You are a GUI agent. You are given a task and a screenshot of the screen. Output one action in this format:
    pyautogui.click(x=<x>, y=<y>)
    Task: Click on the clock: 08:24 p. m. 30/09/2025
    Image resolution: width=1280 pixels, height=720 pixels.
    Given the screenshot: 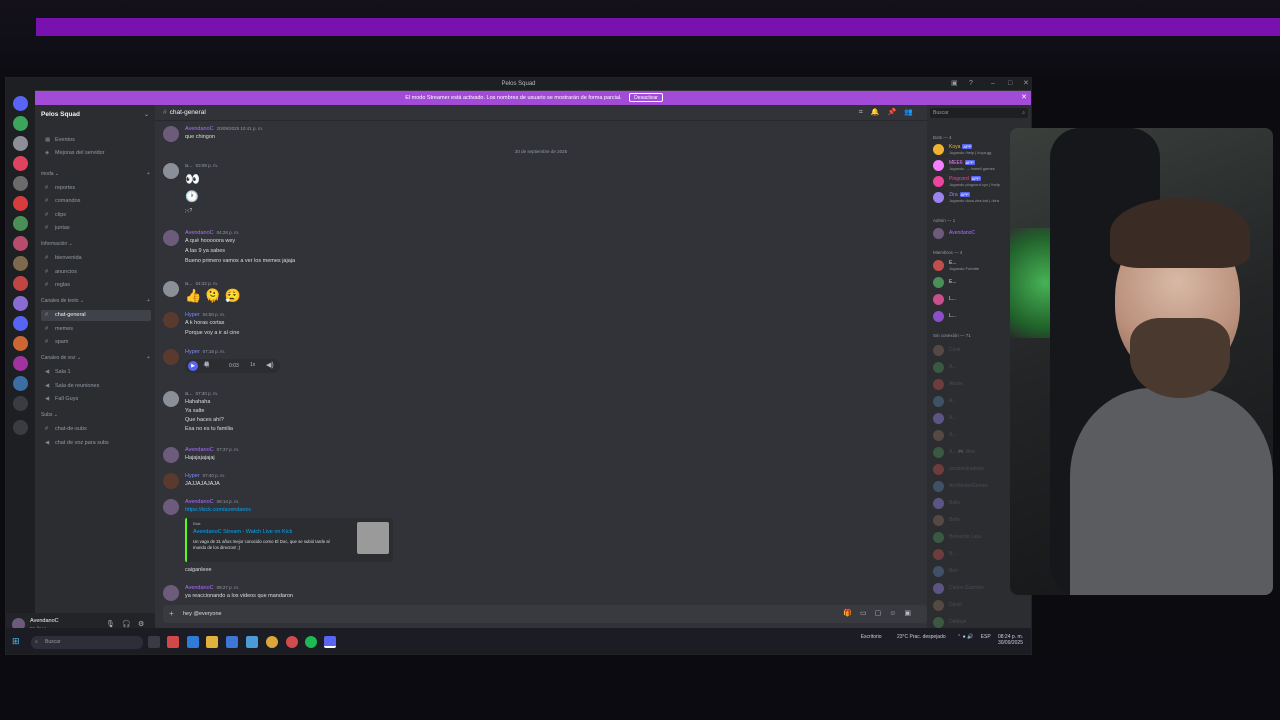 What is the action you would take?
    pyautogui.click(x=1010, y=640)
    